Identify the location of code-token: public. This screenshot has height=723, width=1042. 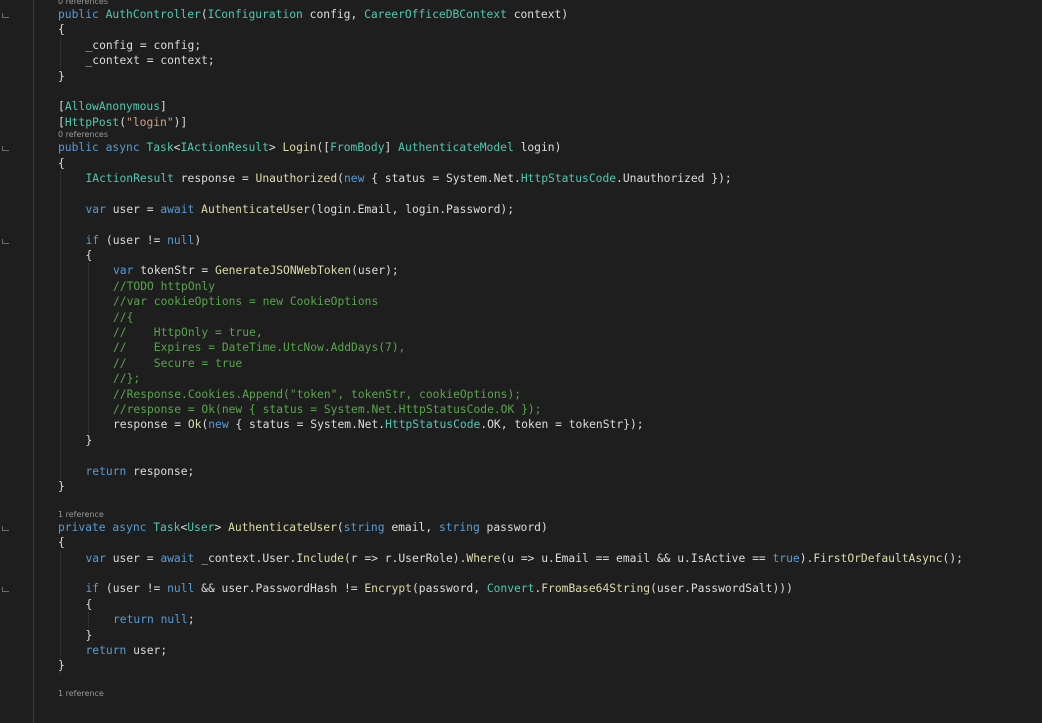
(82, 14).